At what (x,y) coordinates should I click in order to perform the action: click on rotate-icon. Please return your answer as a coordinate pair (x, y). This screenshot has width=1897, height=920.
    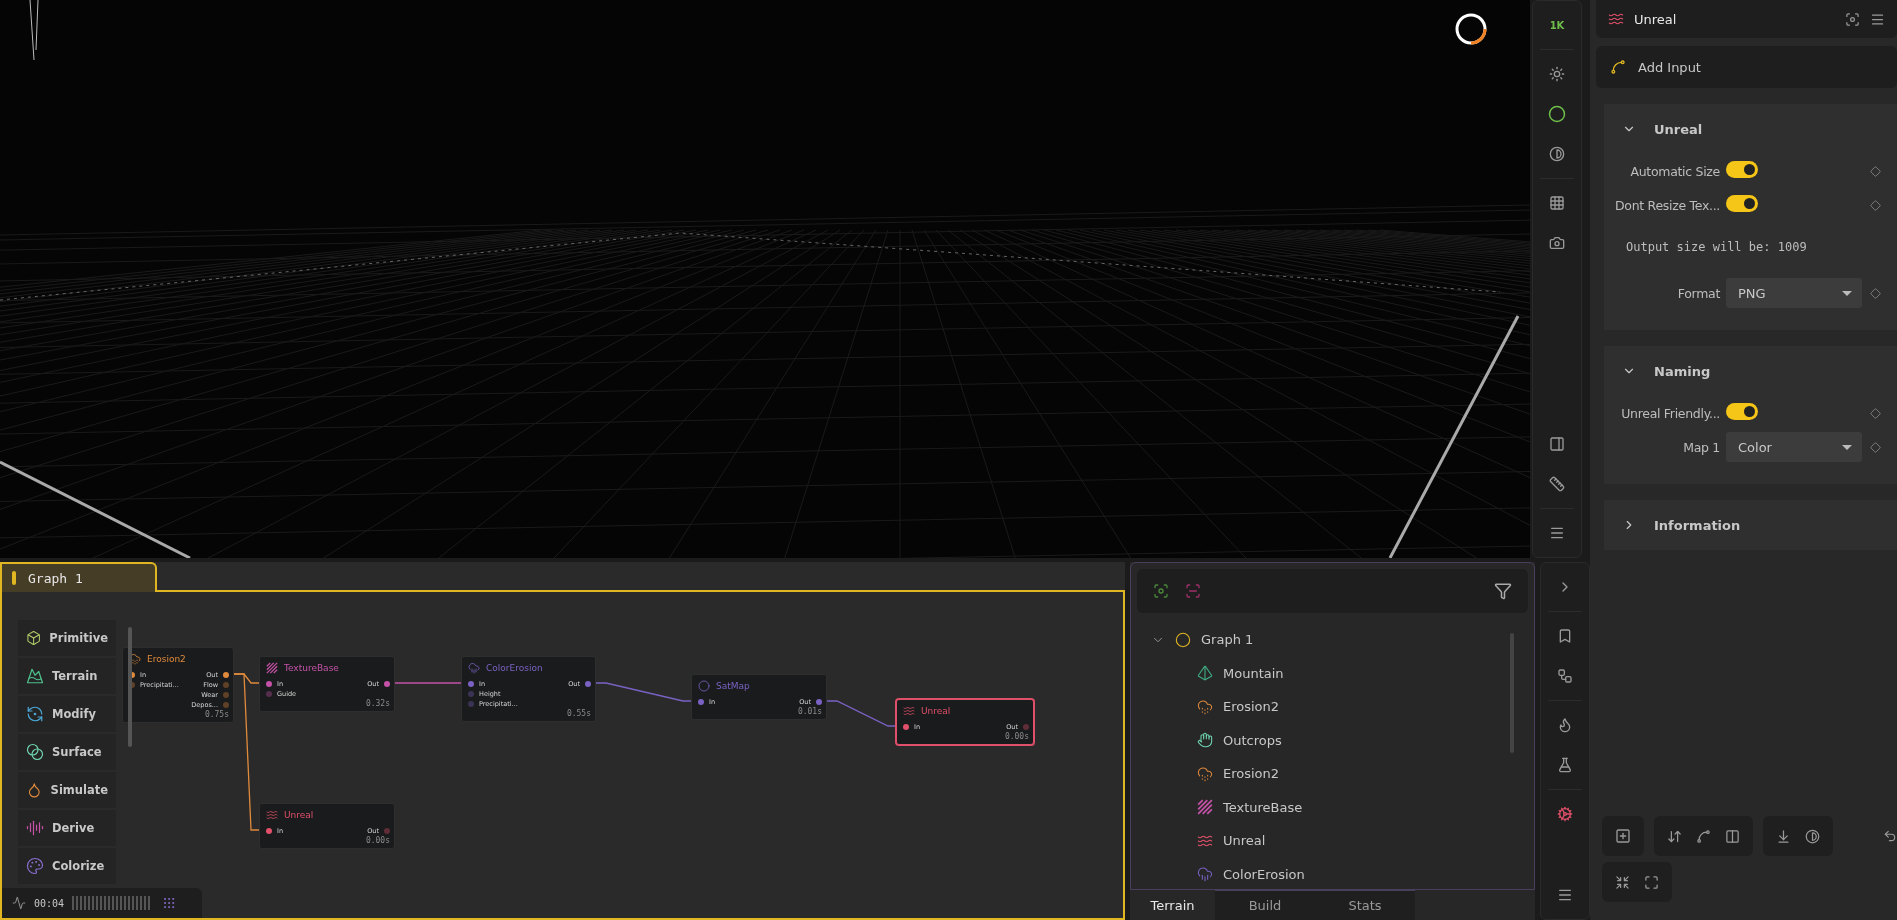
    Looking at the image, I should click on (35, 714).